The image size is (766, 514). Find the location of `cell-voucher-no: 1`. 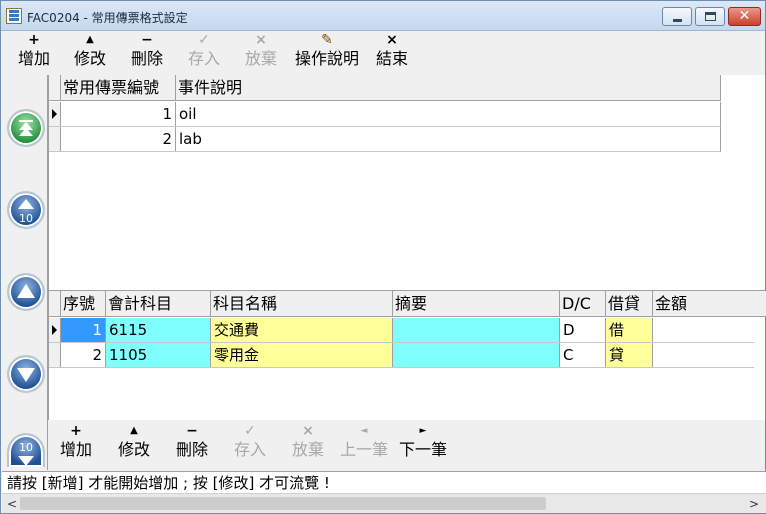

cell-voucher-no: 1 is located at coordinates (118, 114).